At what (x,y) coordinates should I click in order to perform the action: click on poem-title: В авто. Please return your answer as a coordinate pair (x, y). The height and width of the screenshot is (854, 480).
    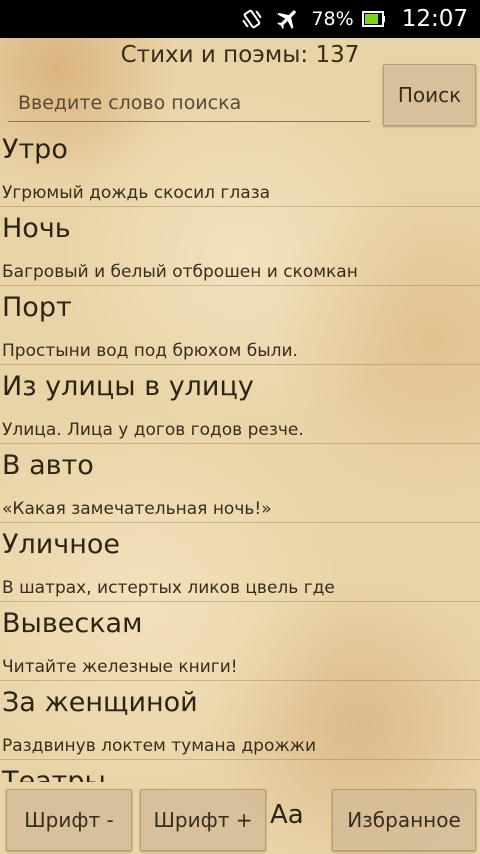
    Looking at the image, I should click on (48, 465).